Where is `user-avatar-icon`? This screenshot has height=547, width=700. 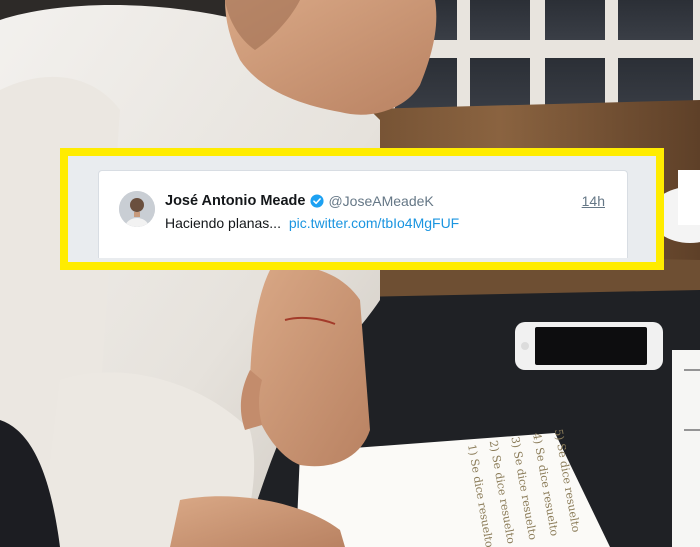 user-avatar-icon is located at coordinates (137, 209).